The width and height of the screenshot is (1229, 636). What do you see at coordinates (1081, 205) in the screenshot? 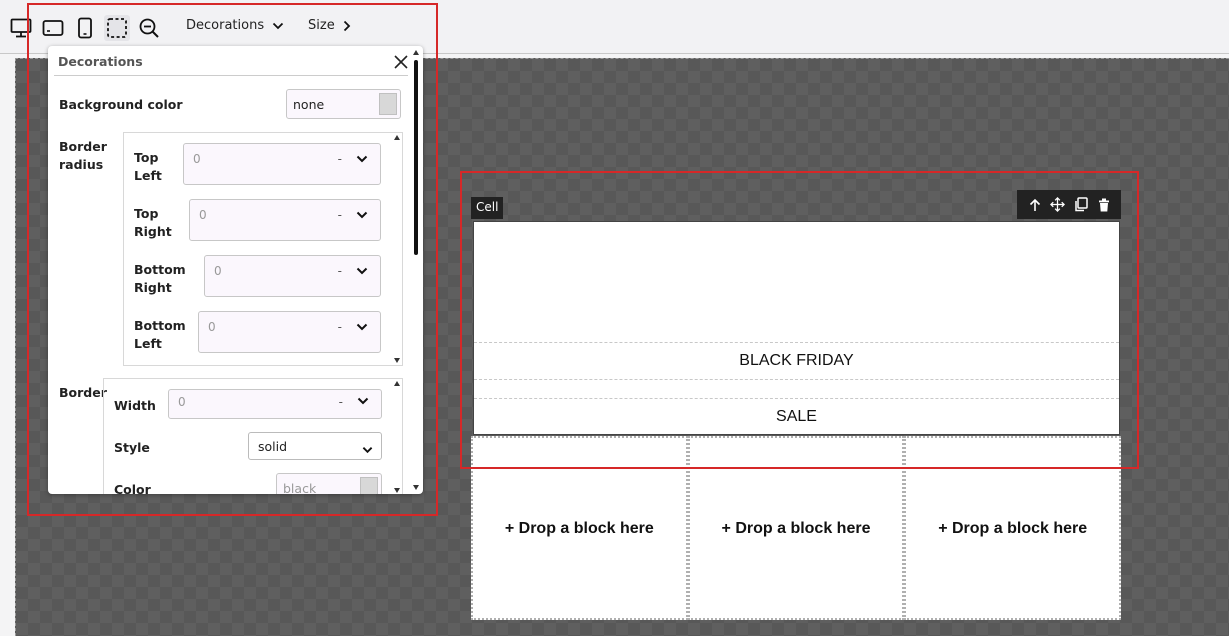
I see `copy-icon` at bounding box center [1081, 205].